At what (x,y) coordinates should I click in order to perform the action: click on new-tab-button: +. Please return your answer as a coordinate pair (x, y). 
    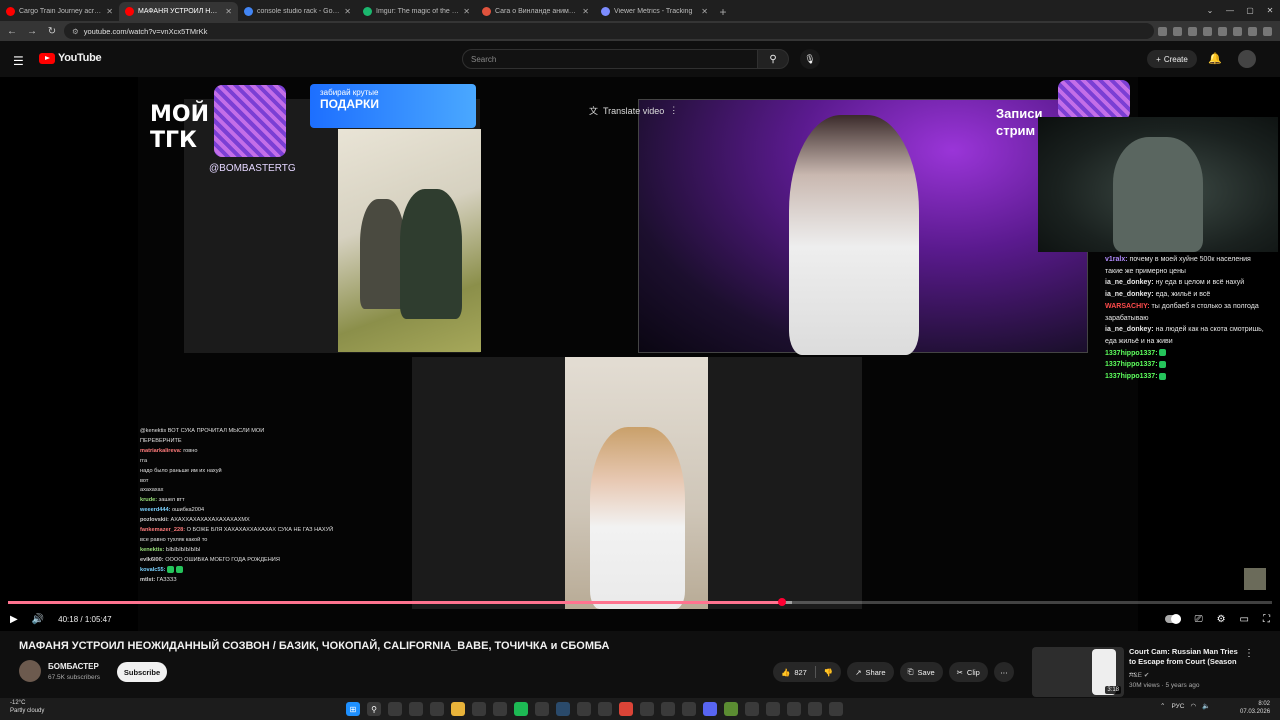
    Looking at the image, I should click on (723, 11).